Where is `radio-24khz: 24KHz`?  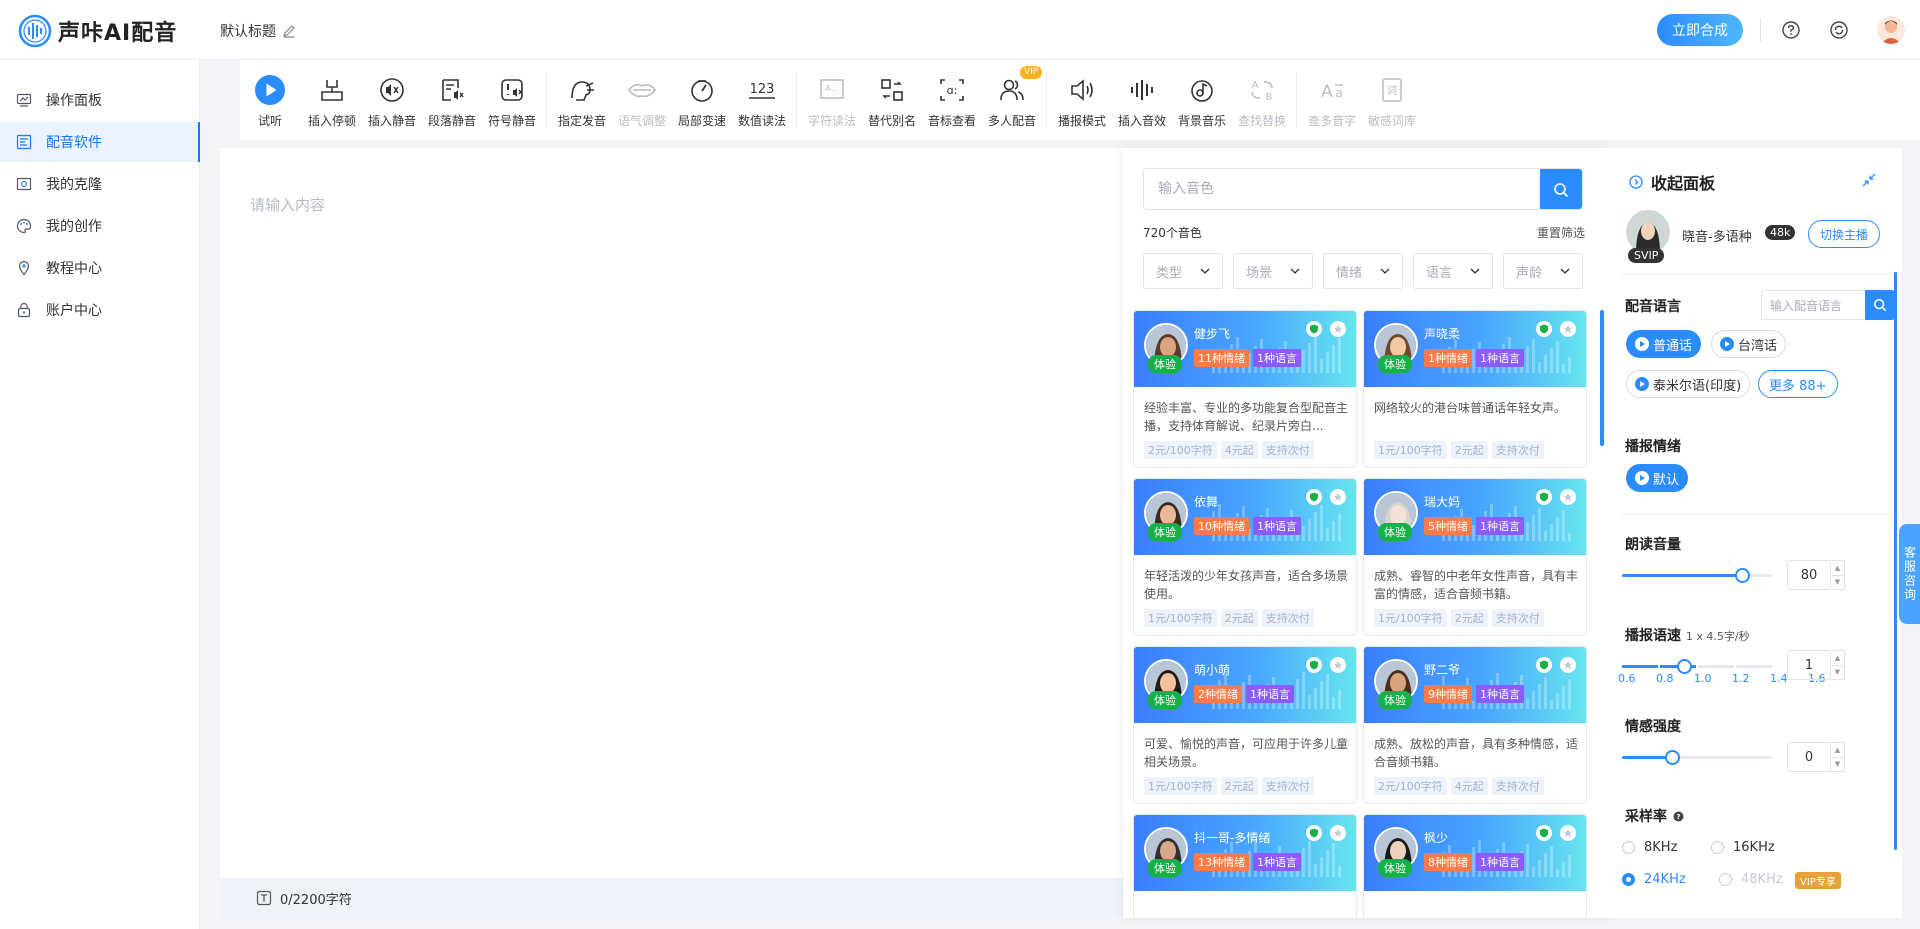
radio-24khz: 24KHz is located at coordinates (1654, 879).